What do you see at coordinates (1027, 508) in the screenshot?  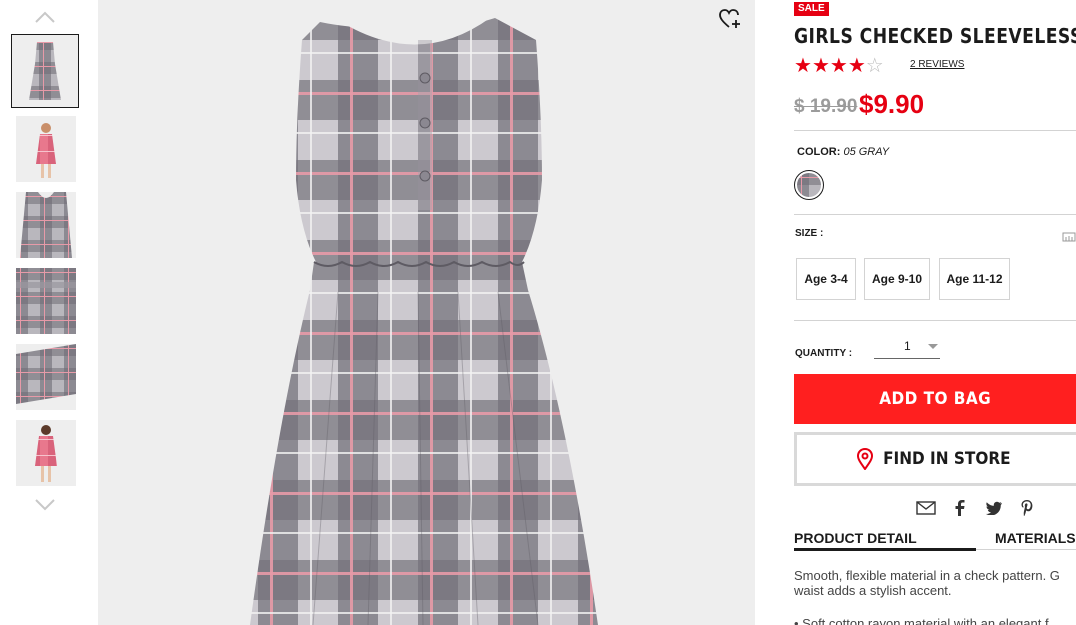 I see `pinterest-icon` at bounding box center [1027, 508].